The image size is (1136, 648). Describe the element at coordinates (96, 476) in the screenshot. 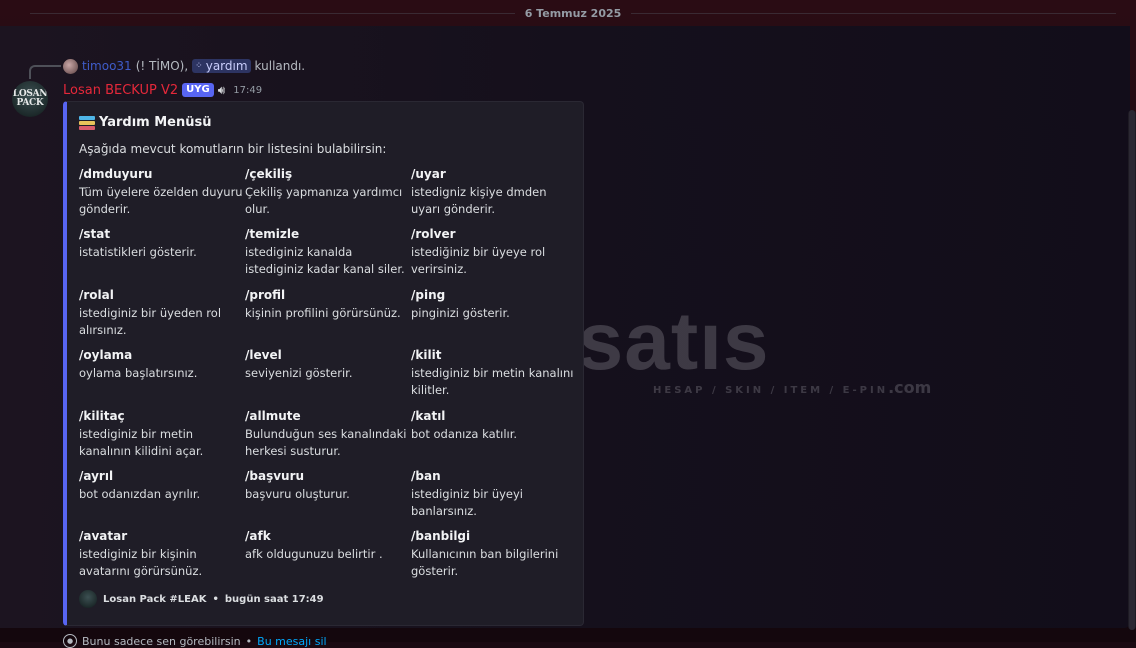

I see `field-name: /ayrıl` at that location.